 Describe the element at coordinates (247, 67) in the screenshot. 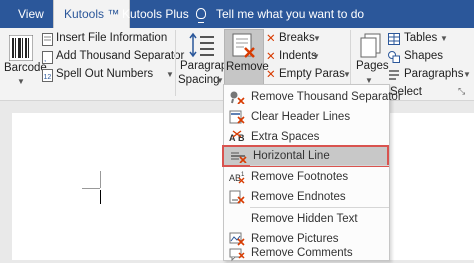

I see `remove-label: Remove` at that location.